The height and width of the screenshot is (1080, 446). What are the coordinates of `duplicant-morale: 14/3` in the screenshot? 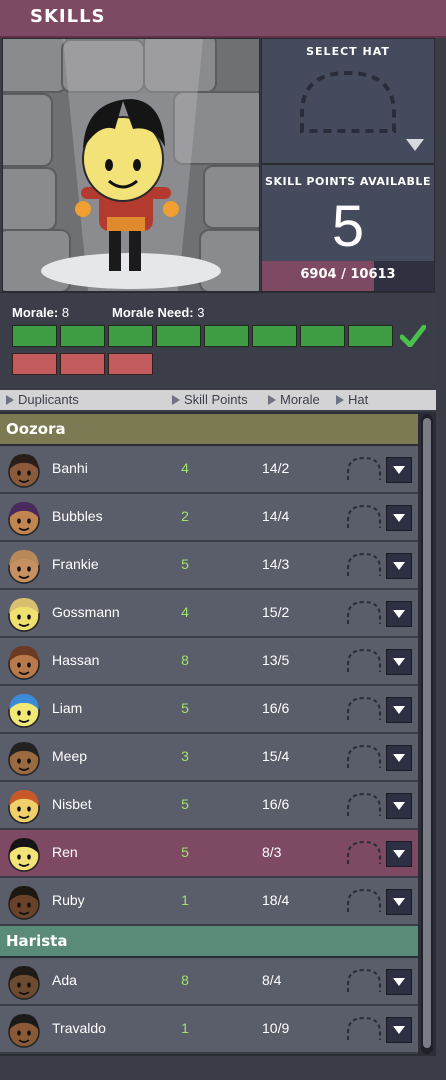 It's located at (276, 564).